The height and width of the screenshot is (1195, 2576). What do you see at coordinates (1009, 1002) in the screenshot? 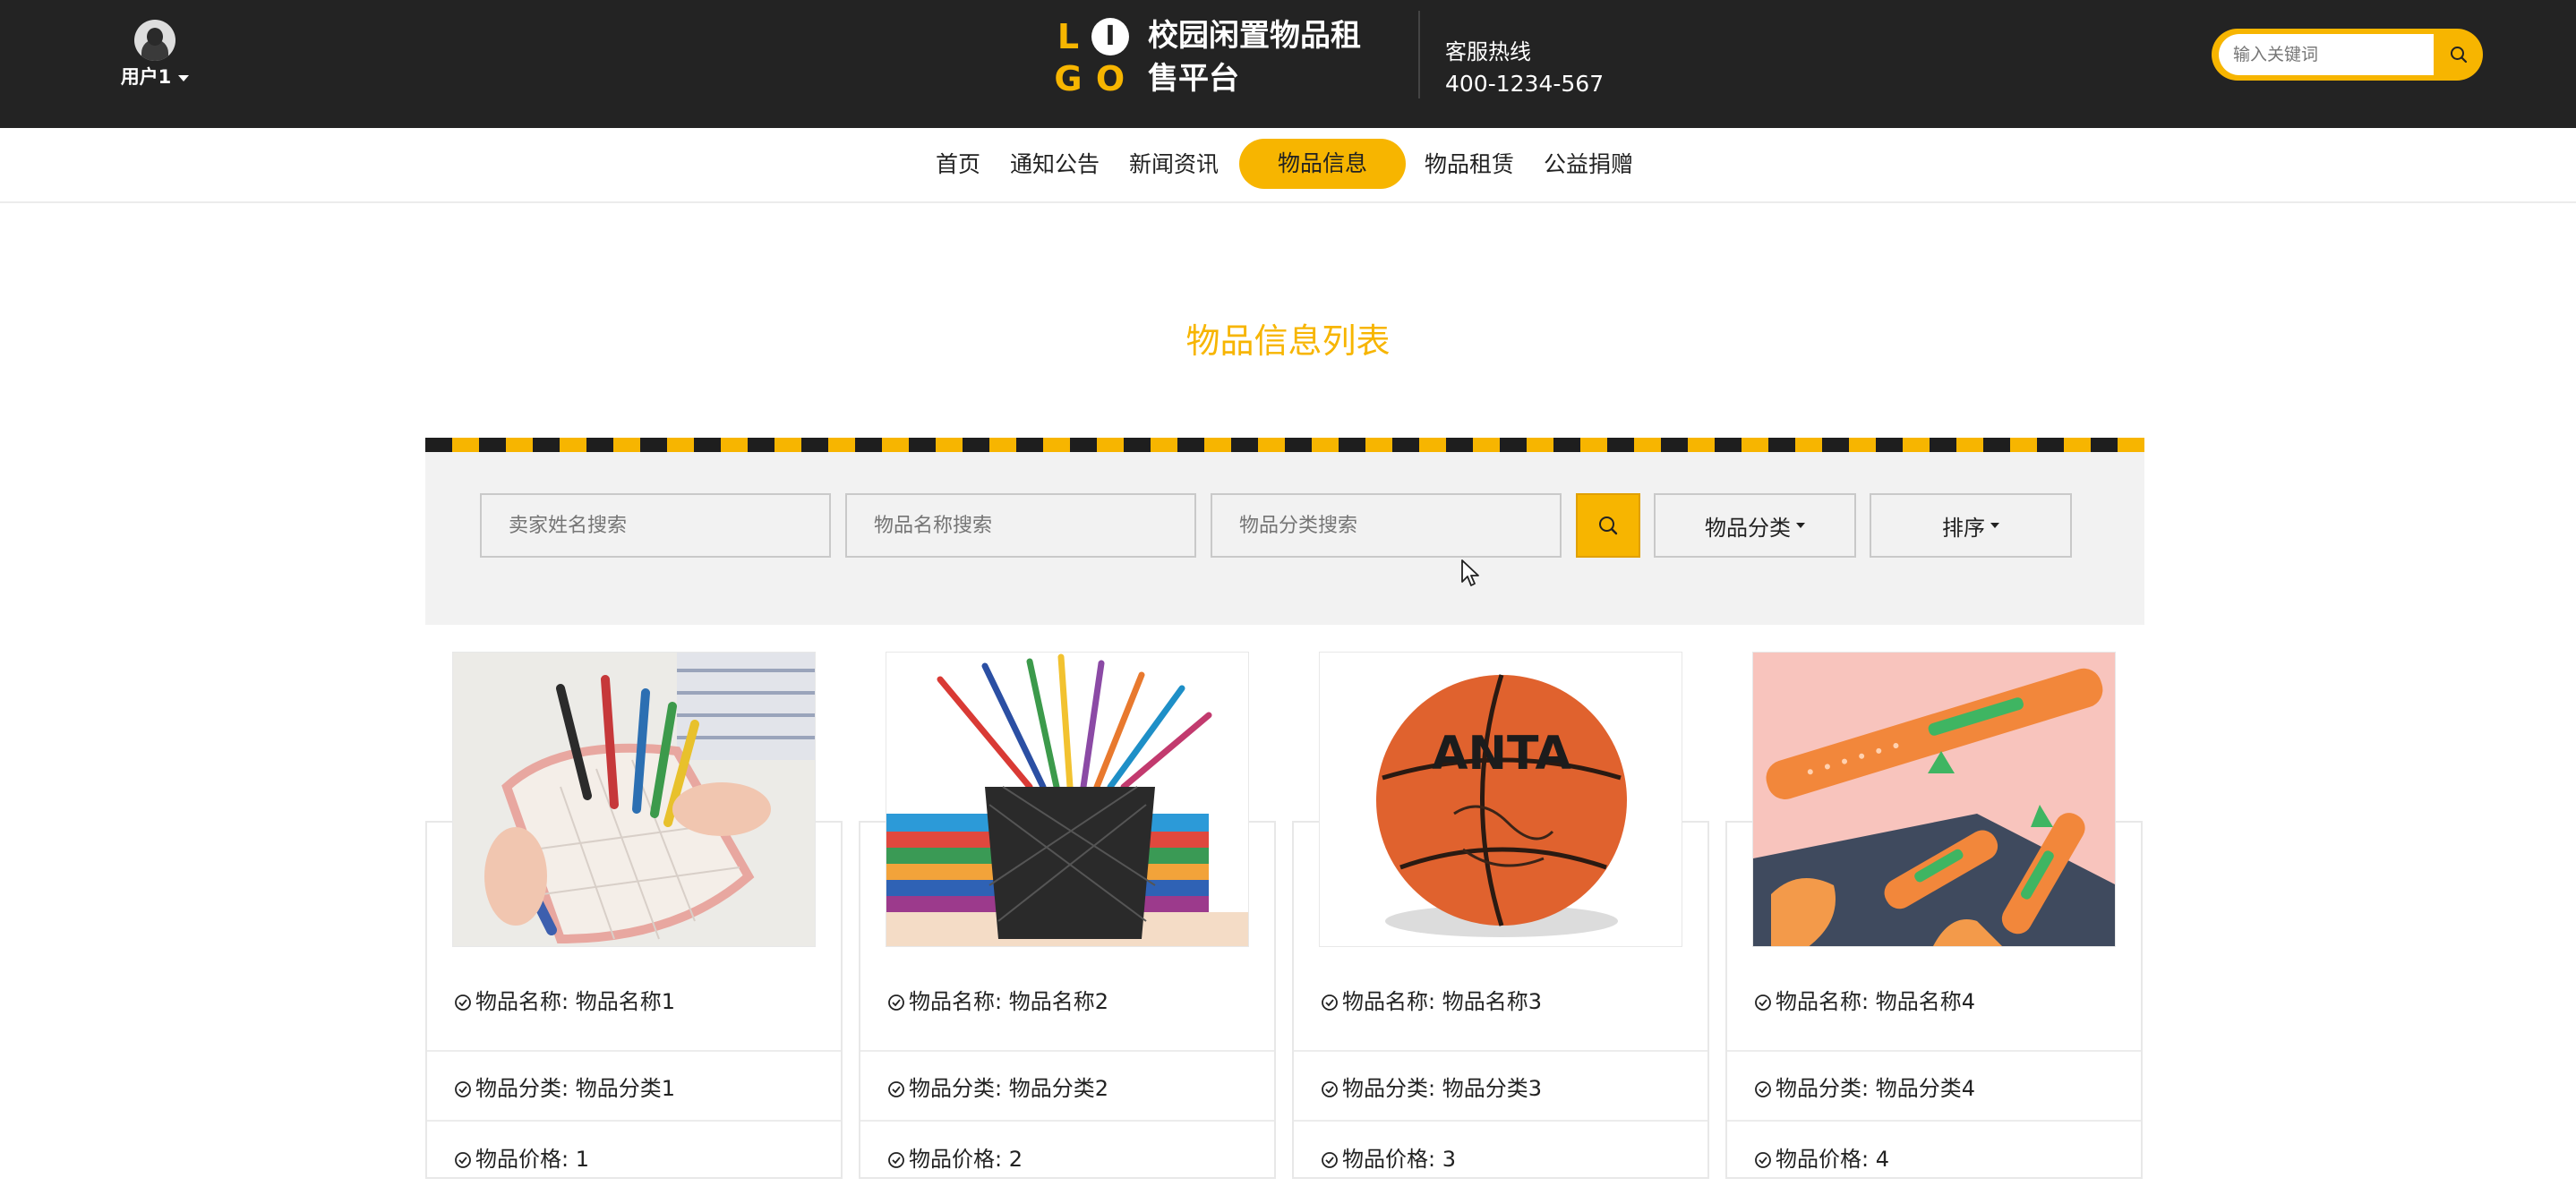
I see `product-name: 物品名称: 物品名称2` at bounding box center [1009, 1002].